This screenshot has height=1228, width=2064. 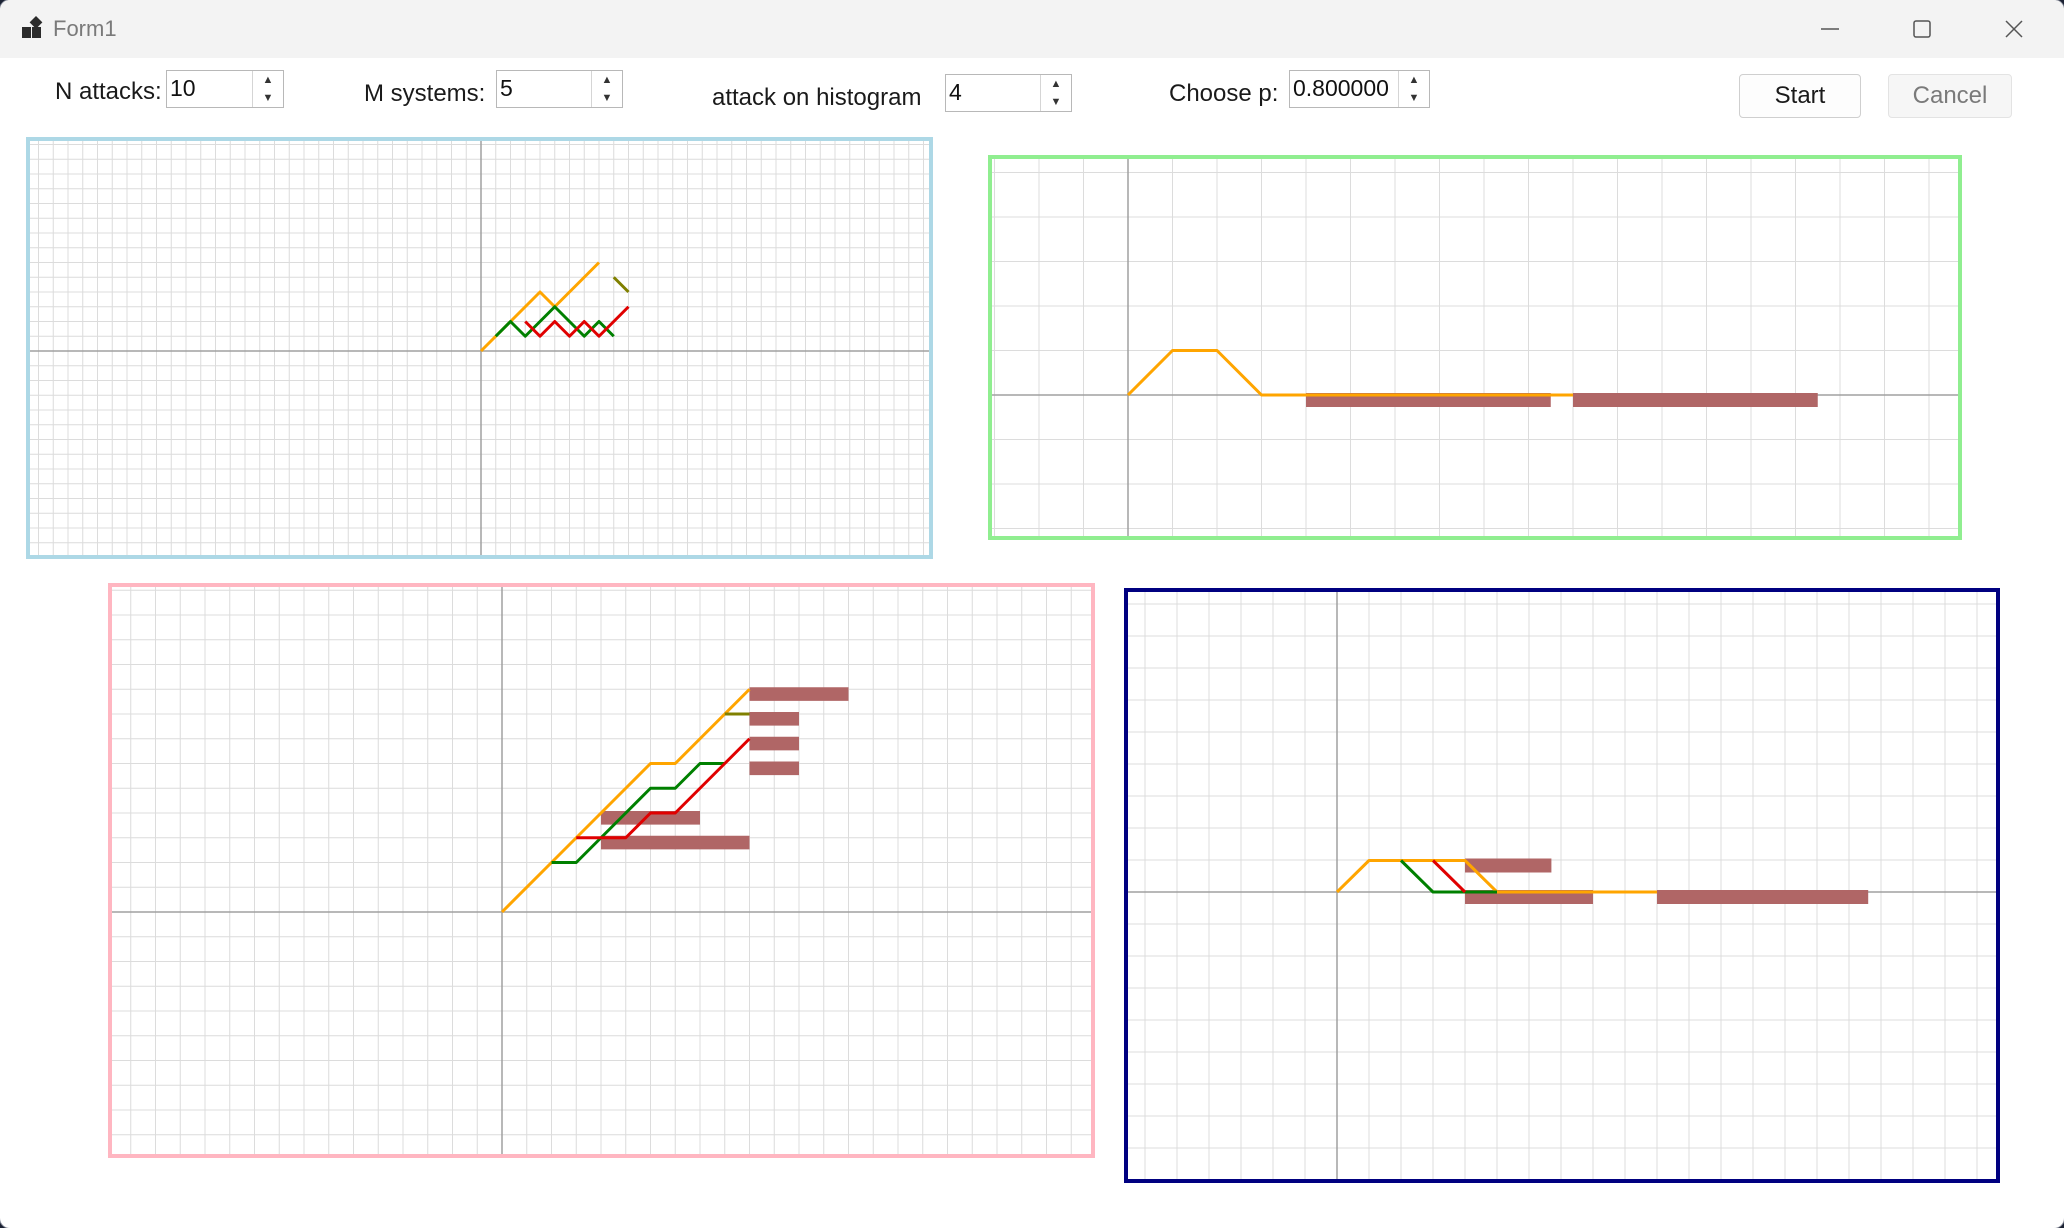 I want to click on m-systems-label: M systems:, so click(x=425, y=93).